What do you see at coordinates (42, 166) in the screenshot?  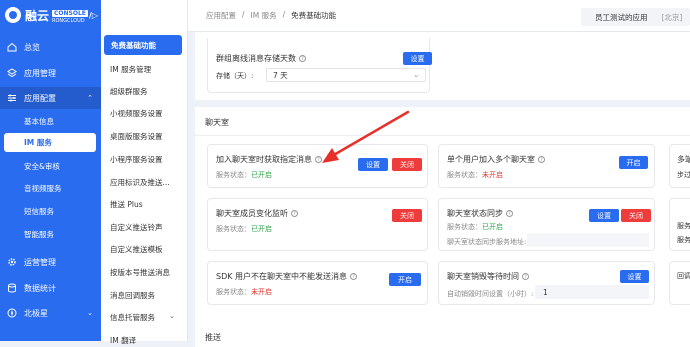 I see `nav-sub-security: 安全&审核` at bounding box center [42, 166].